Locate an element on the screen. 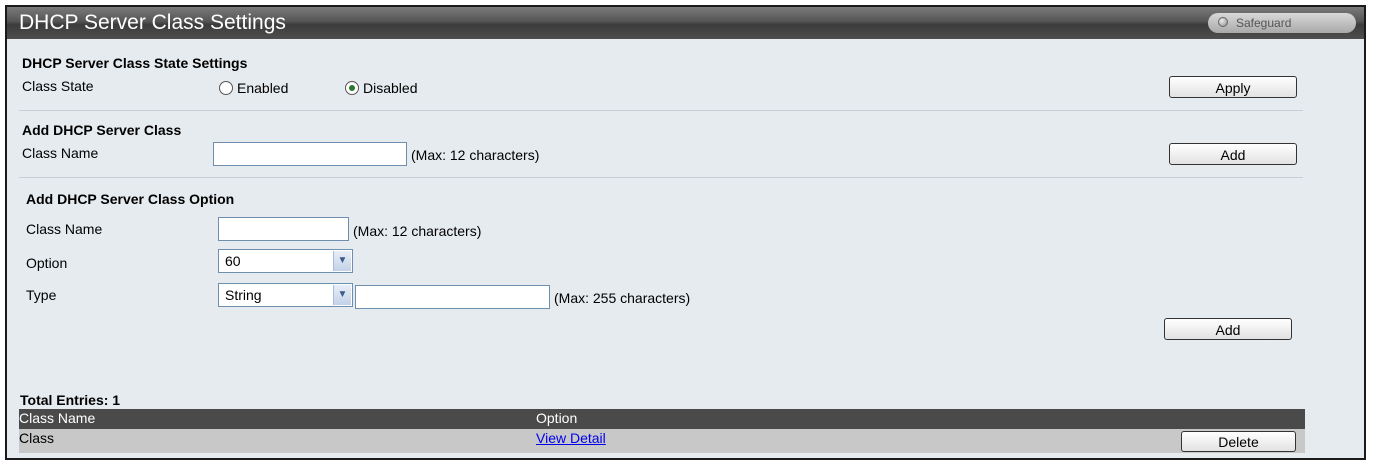  add-class-heading: Add DHCP Server Class is located at coordinates (102, 130).